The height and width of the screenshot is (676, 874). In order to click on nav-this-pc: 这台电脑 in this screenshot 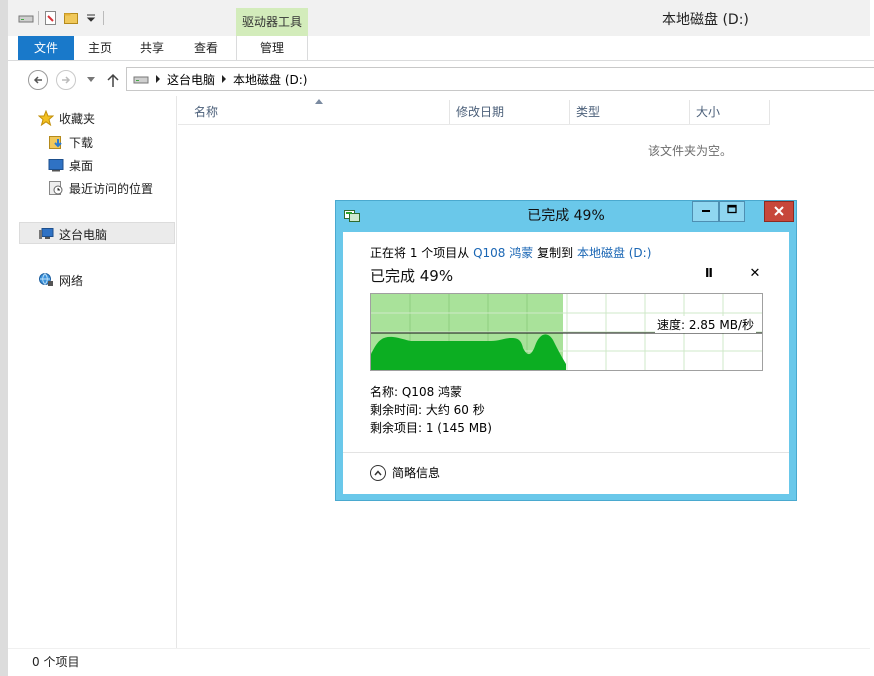, I will do `click(72, 234)`.